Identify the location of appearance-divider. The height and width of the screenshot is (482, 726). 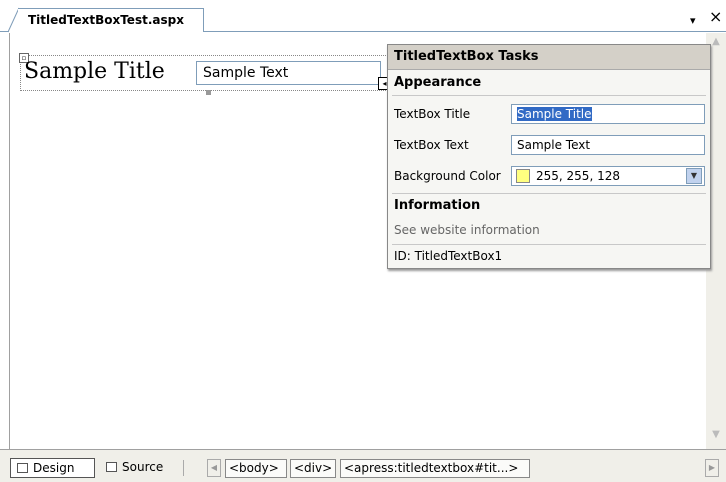
(549, 95).